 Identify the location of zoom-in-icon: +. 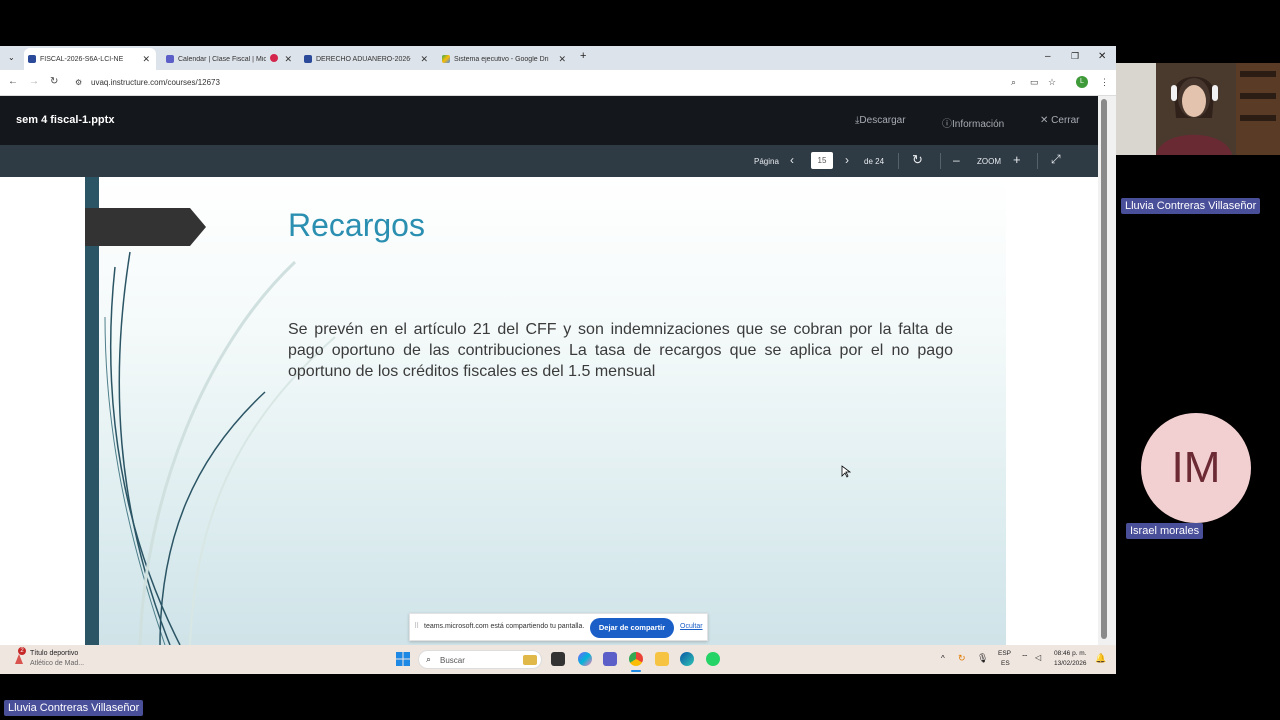
(1017, 159).